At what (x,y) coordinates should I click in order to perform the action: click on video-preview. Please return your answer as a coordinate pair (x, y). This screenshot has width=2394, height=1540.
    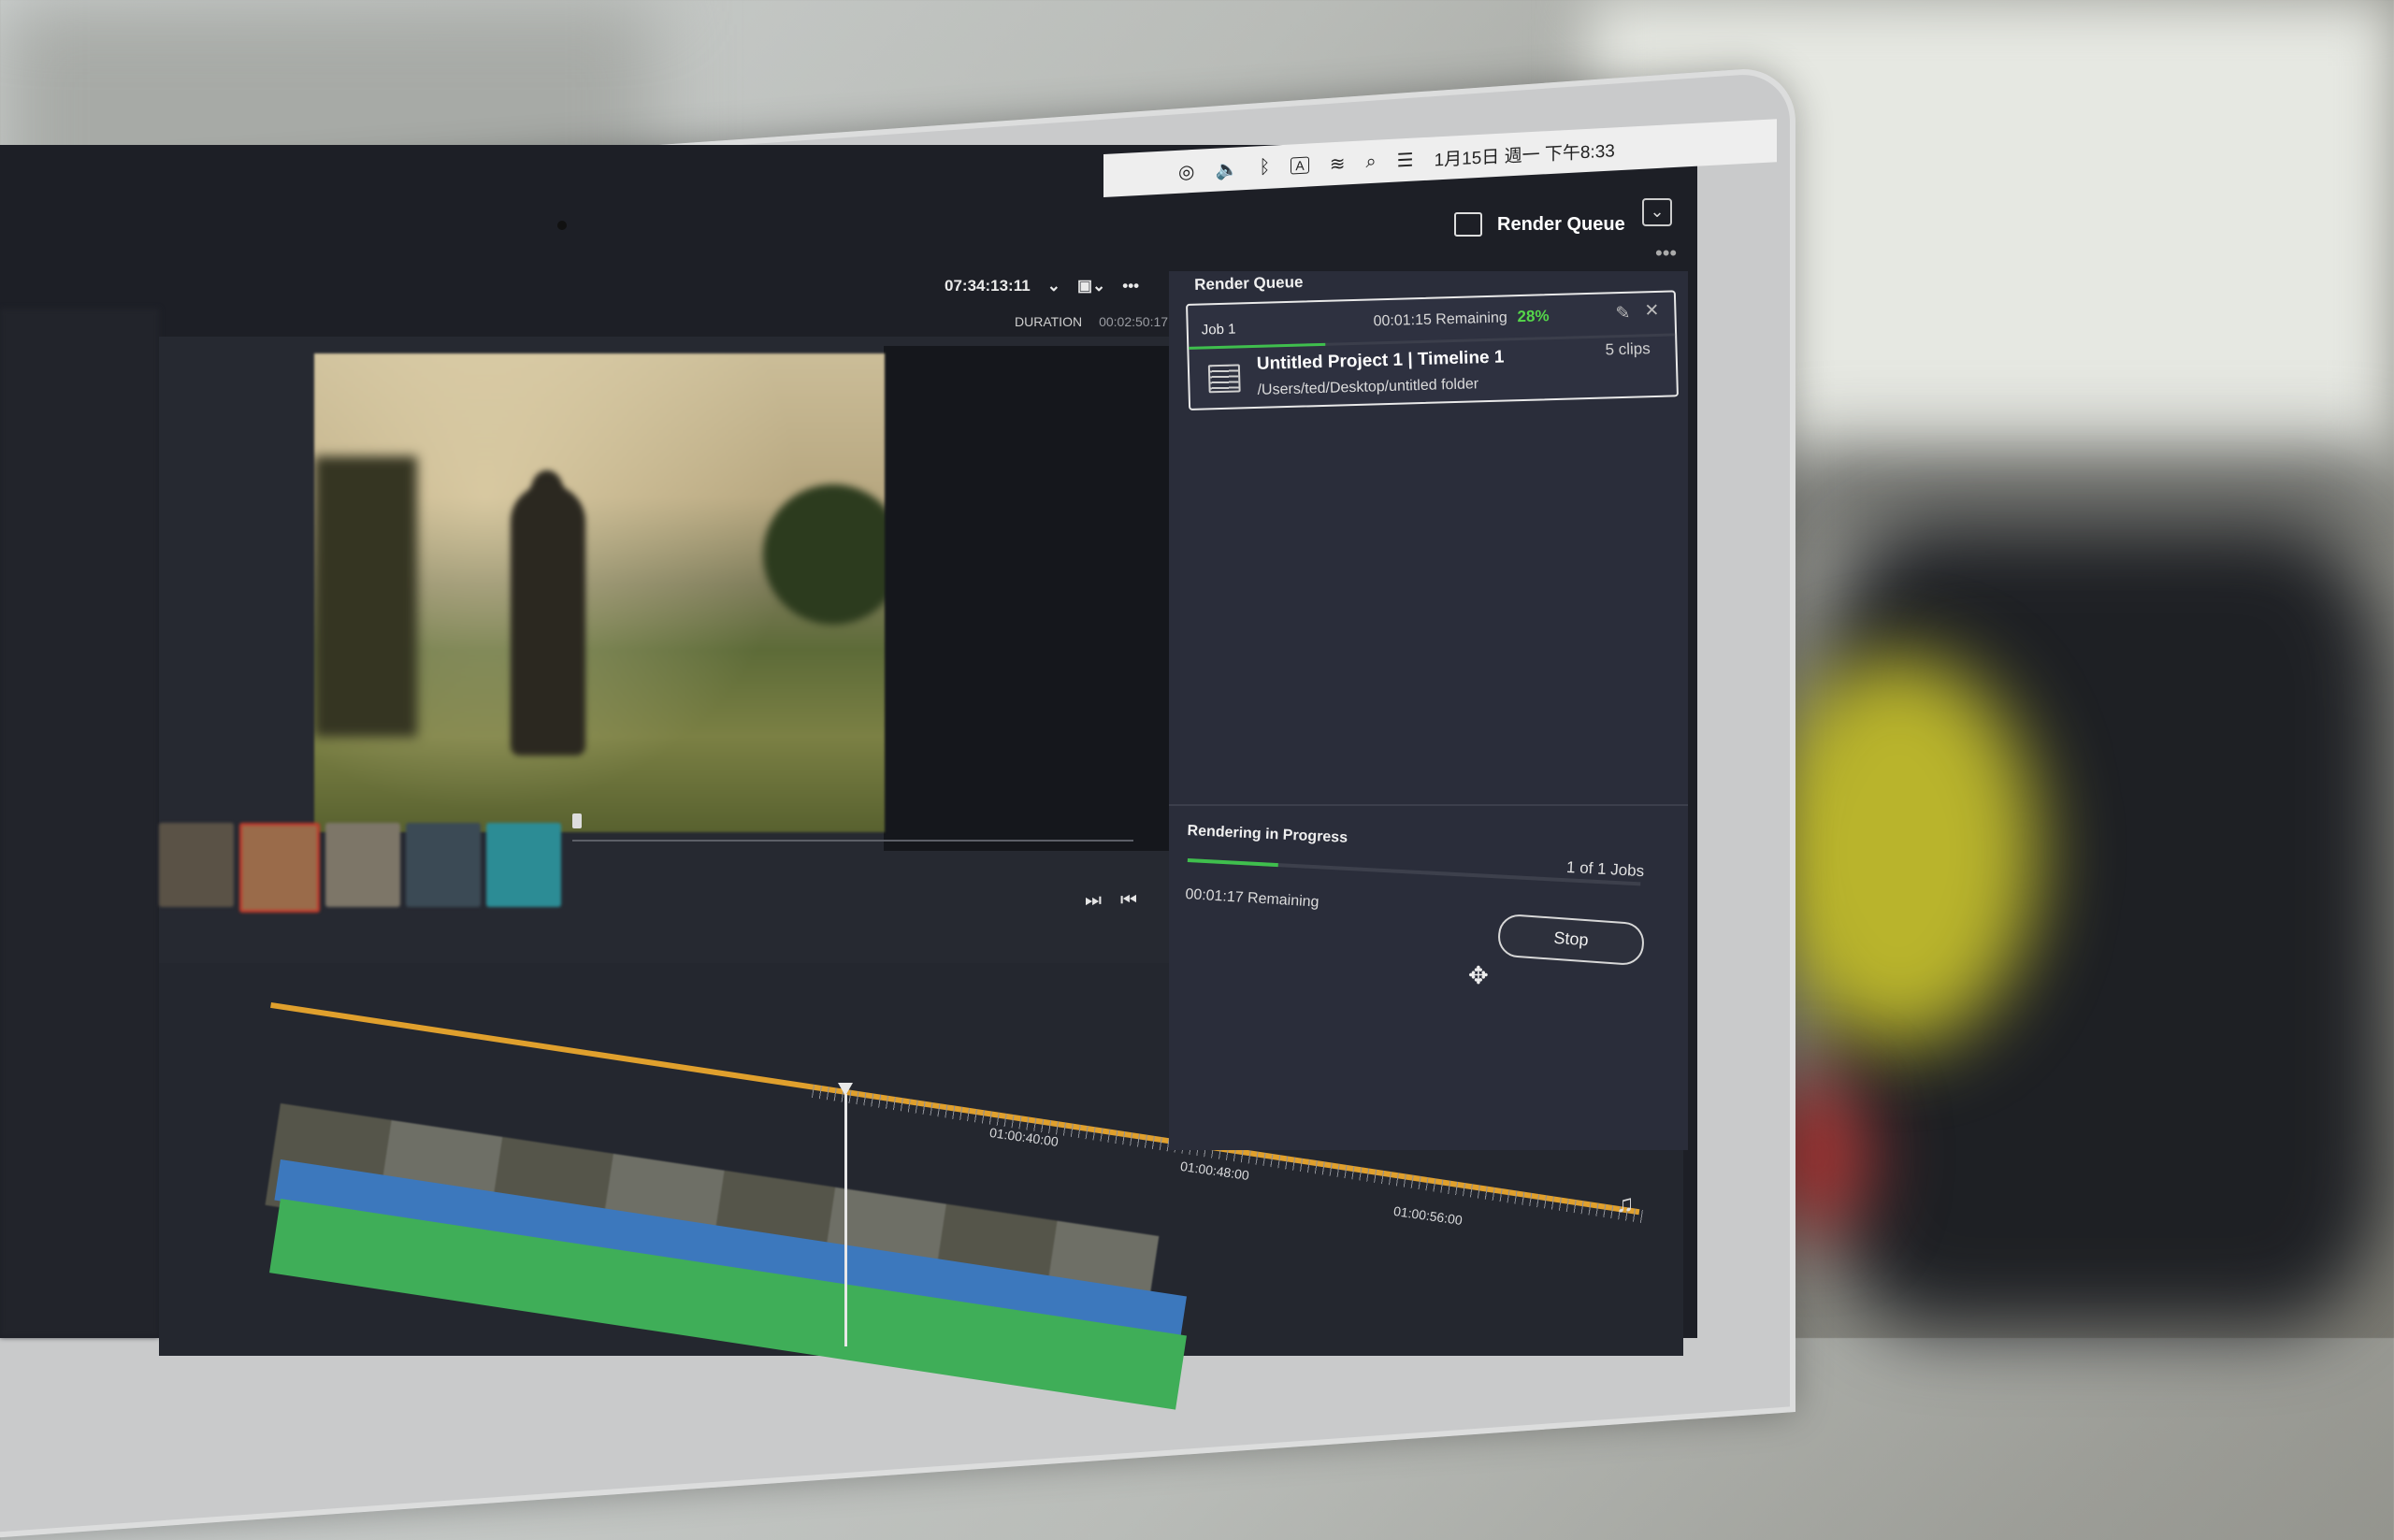
    Looking at the image, I should click on (599, 592).